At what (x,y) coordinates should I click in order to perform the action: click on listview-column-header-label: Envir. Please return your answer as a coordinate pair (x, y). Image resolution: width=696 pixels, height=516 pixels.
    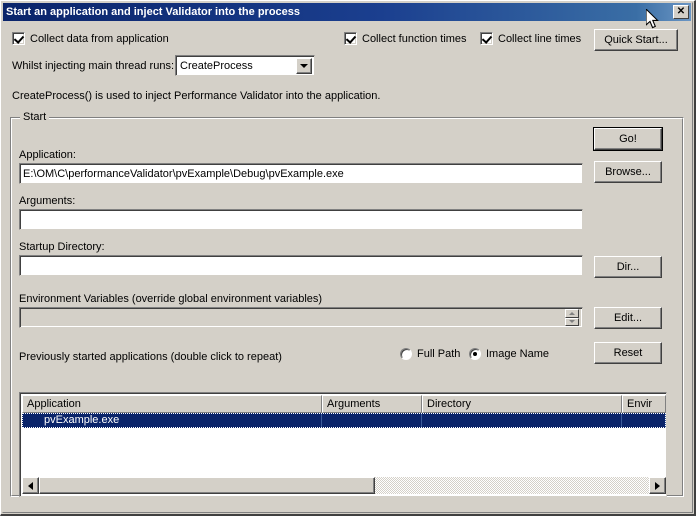
    Looking at the image, I should click on (640, 404).